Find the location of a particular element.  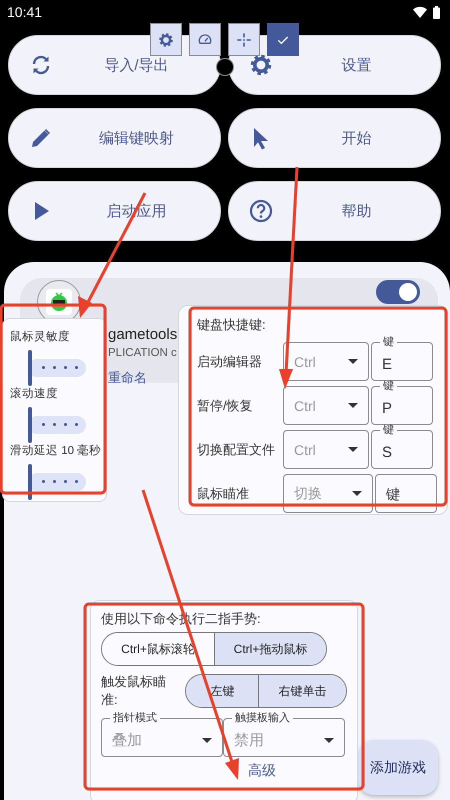

gesture-option: Ctrl+拖动鼠标 is located at coordinates (270, 649).